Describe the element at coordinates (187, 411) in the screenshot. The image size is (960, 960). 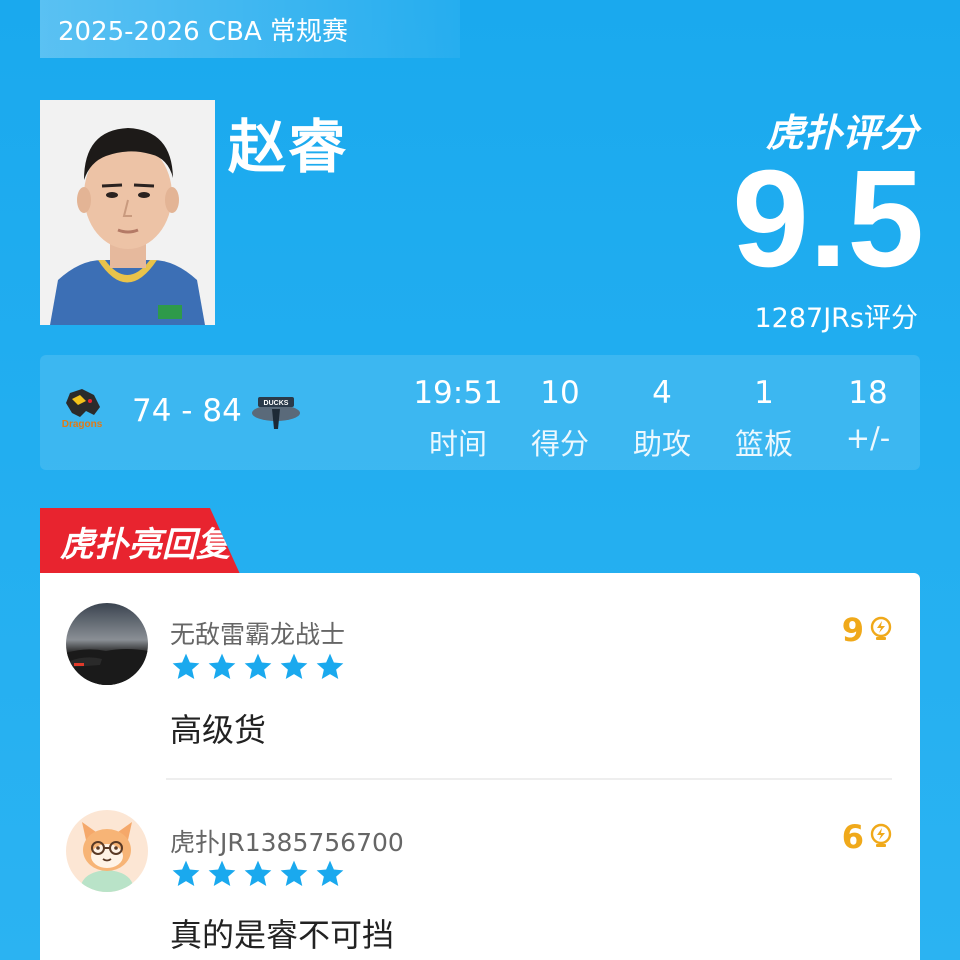
I see `game-score: 74 - 84` at that location.